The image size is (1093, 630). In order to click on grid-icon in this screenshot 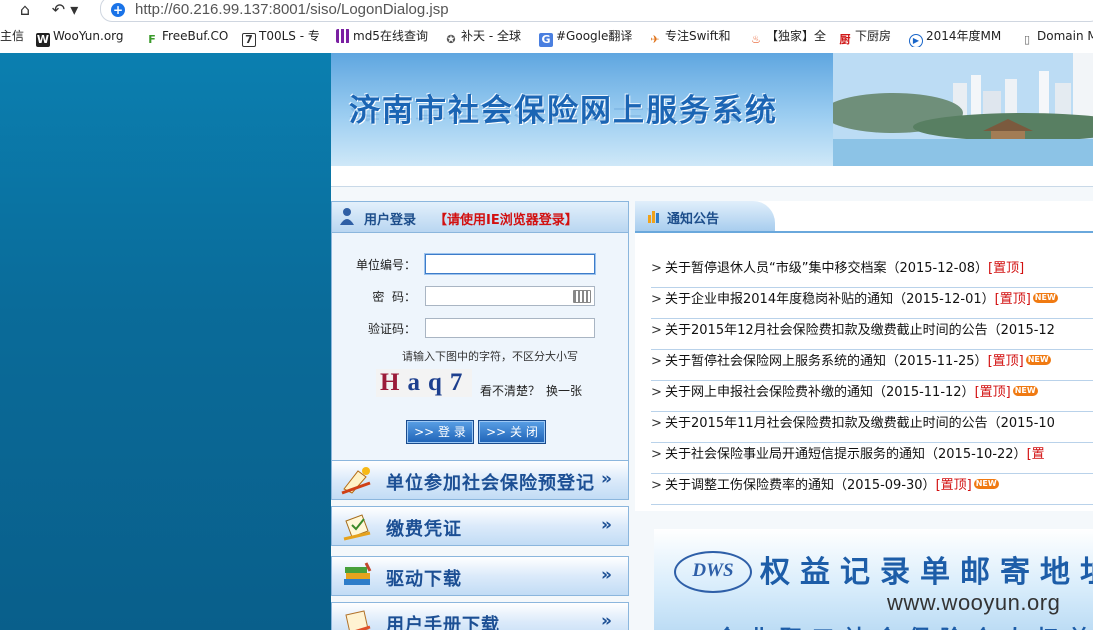, I will do `click(343, 36)`.